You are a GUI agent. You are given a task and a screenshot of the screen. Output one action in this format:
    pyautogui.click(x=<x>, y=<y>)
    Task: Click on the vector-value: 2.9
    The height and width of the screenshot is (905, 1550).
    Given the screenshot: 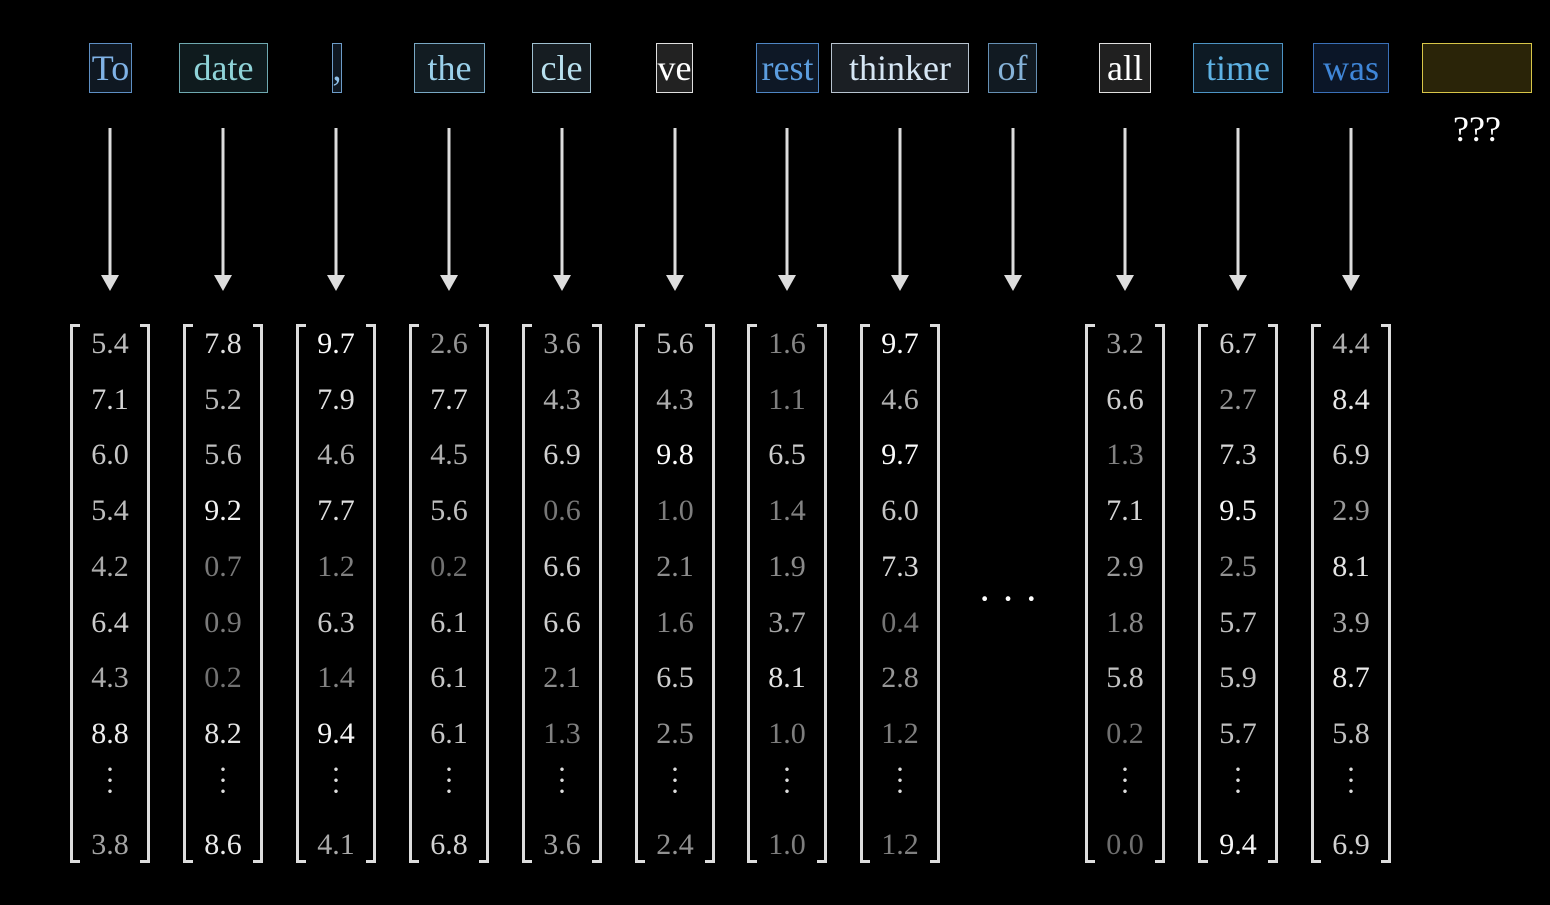 What is the action you would take?
    pyautogui.click(x=1125, y=566)
    